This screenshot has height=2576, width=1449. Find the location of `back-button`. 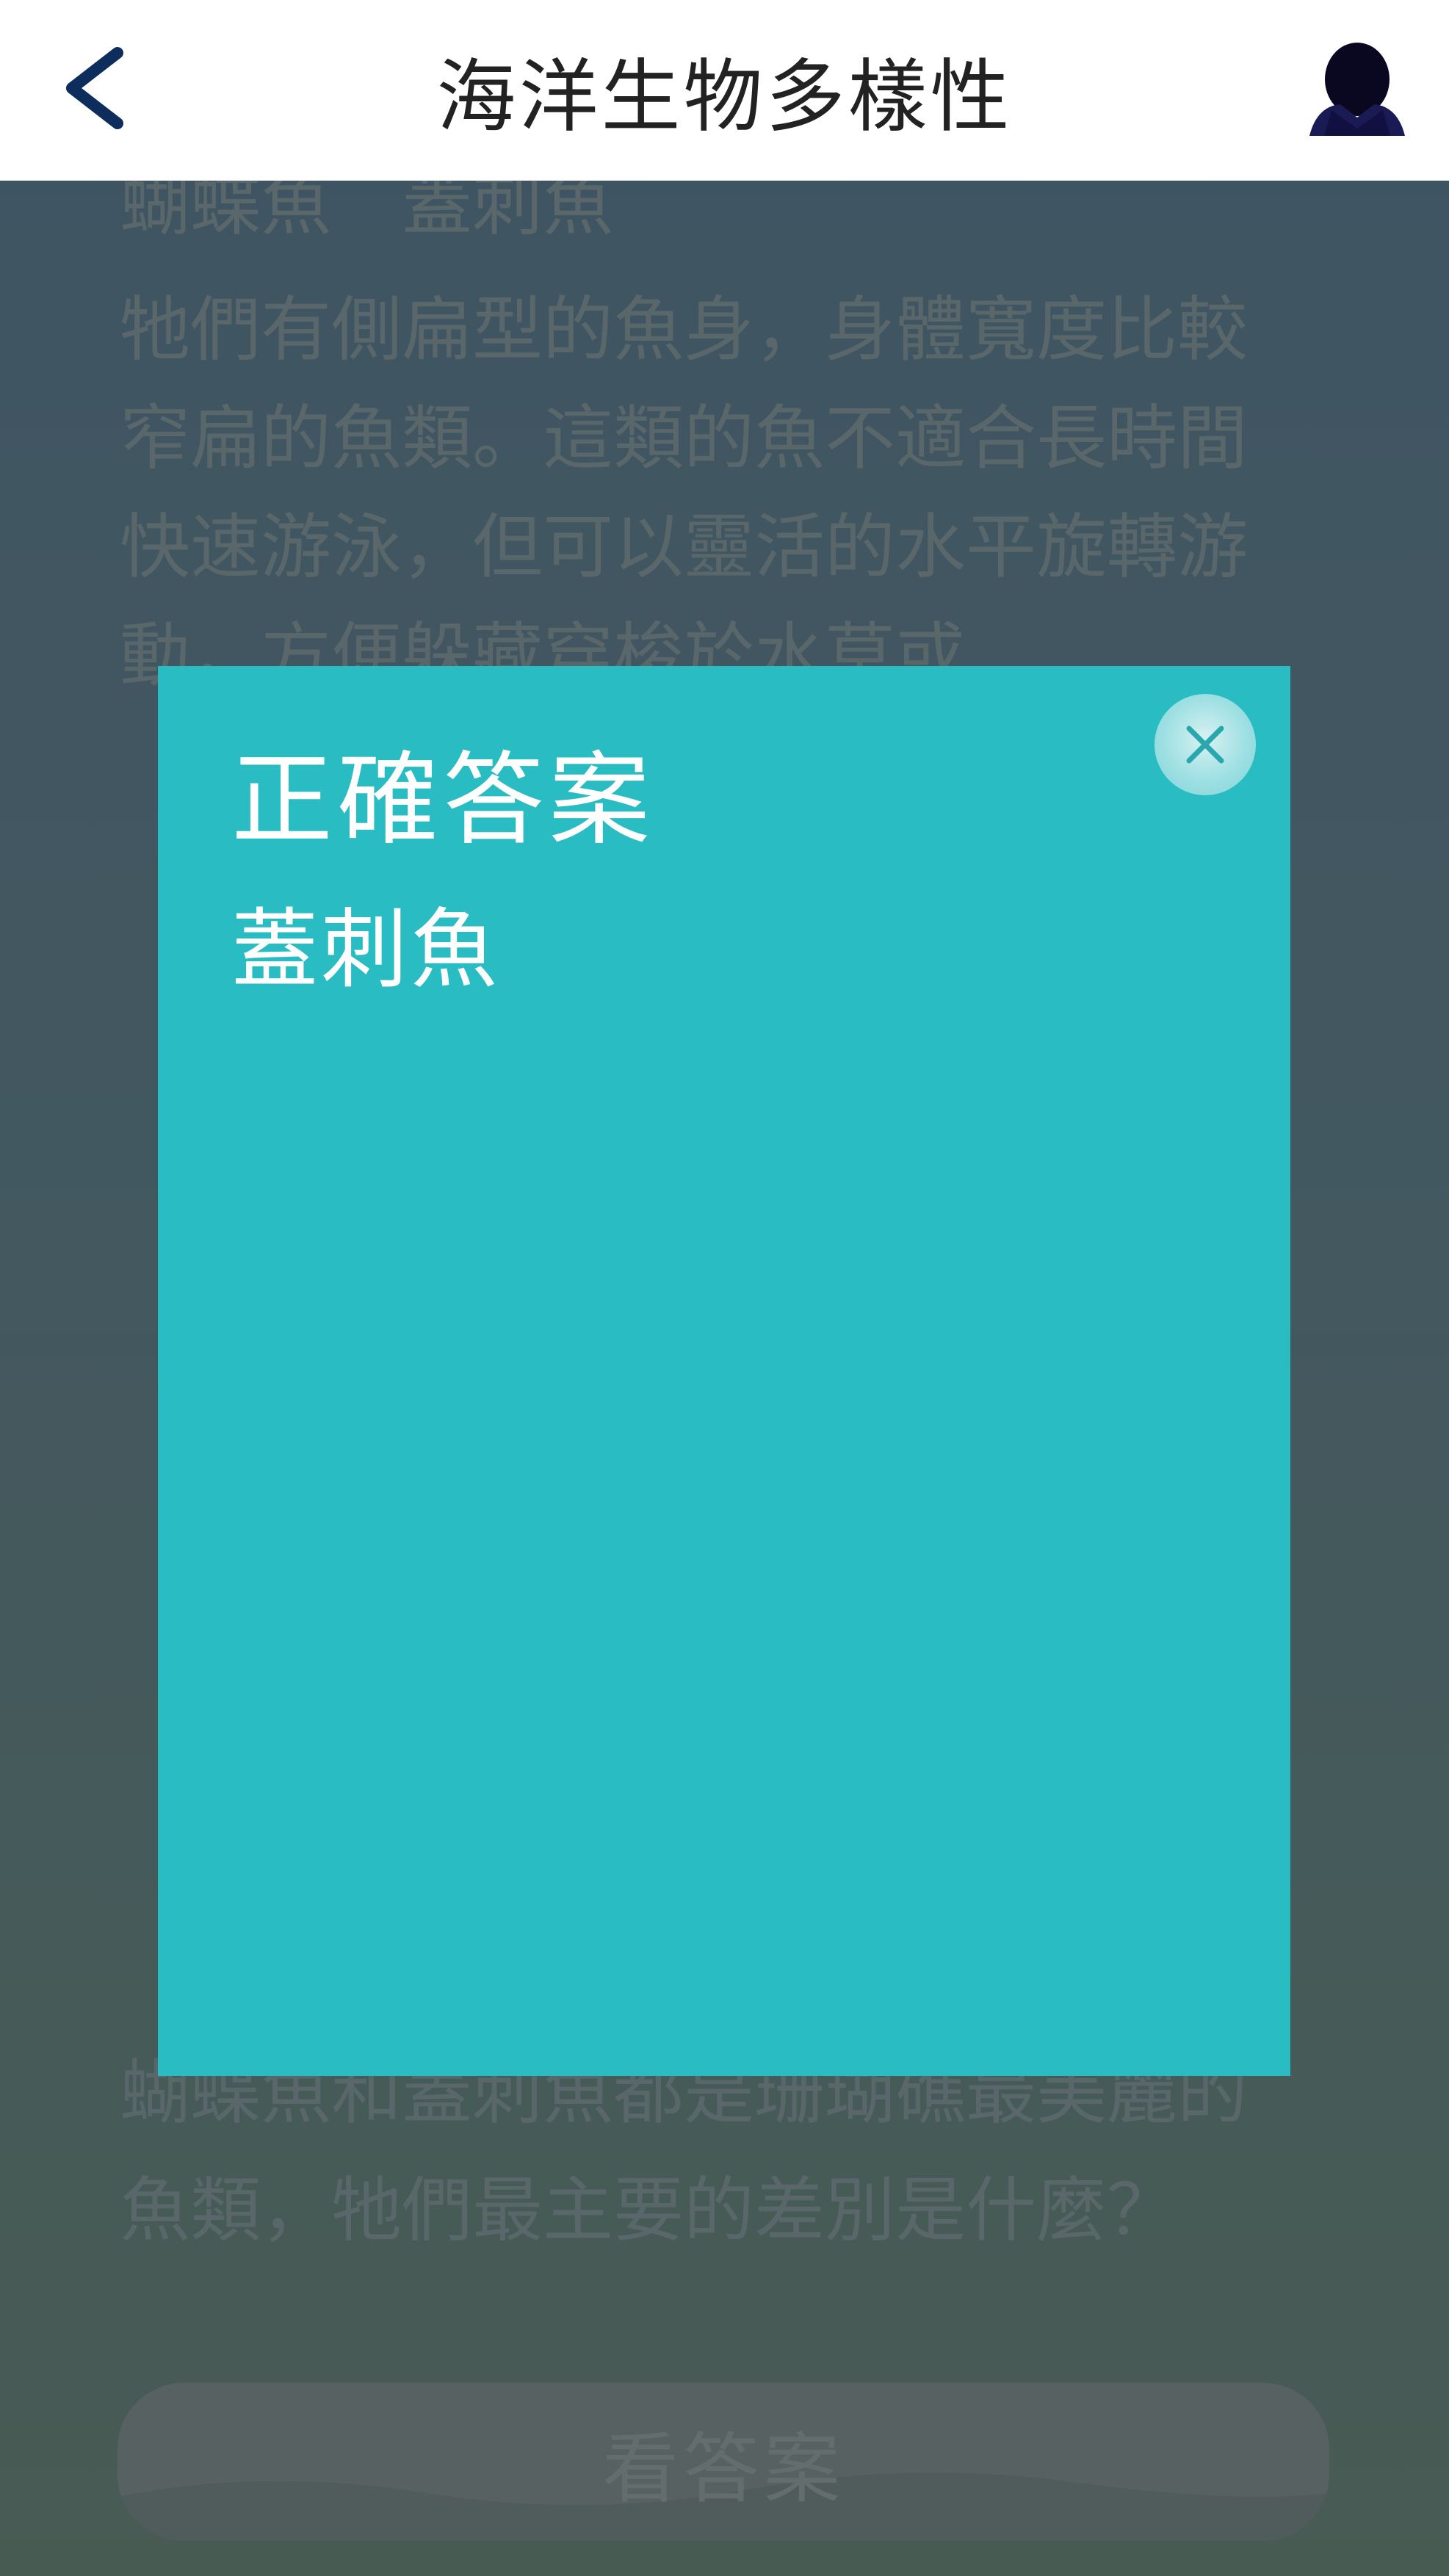

back-button is located at coordinates (95, 88).